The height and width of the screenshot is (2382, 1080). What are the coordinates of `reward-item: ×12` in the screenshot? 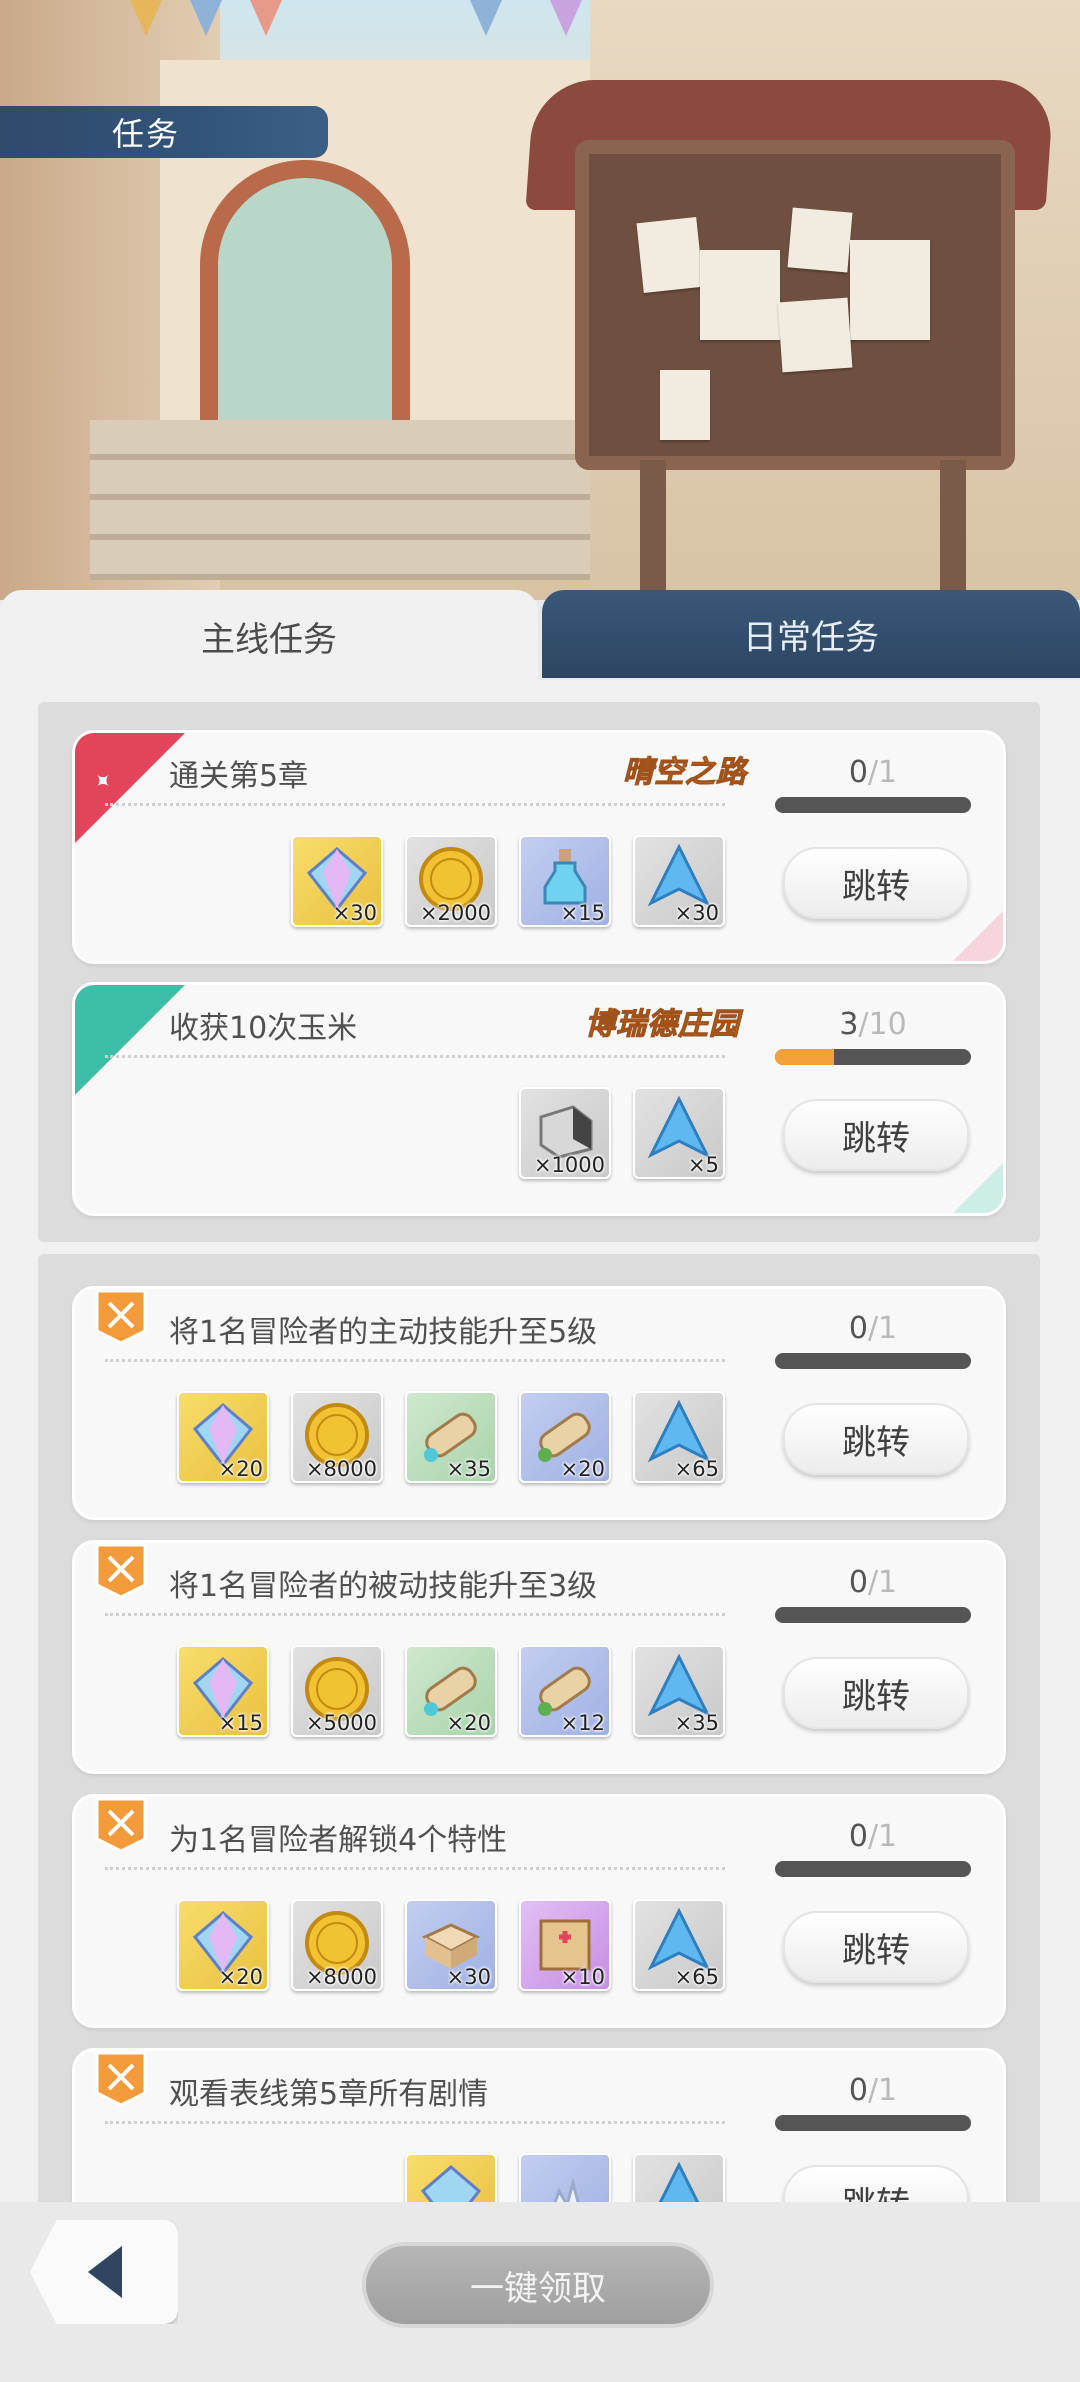 It's located at (565, 1691).